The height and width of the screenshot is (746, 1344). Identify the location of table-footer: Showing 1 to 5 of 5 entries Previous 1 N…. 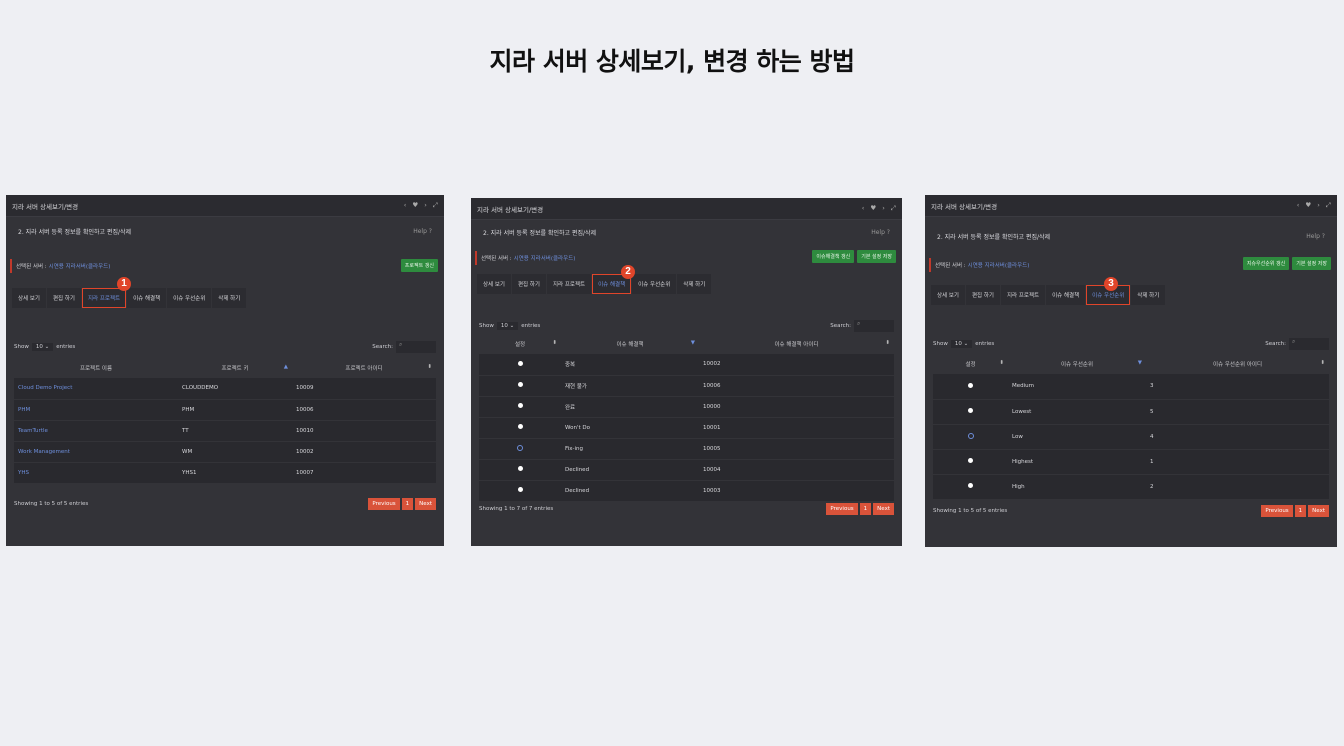
(1131, 511).